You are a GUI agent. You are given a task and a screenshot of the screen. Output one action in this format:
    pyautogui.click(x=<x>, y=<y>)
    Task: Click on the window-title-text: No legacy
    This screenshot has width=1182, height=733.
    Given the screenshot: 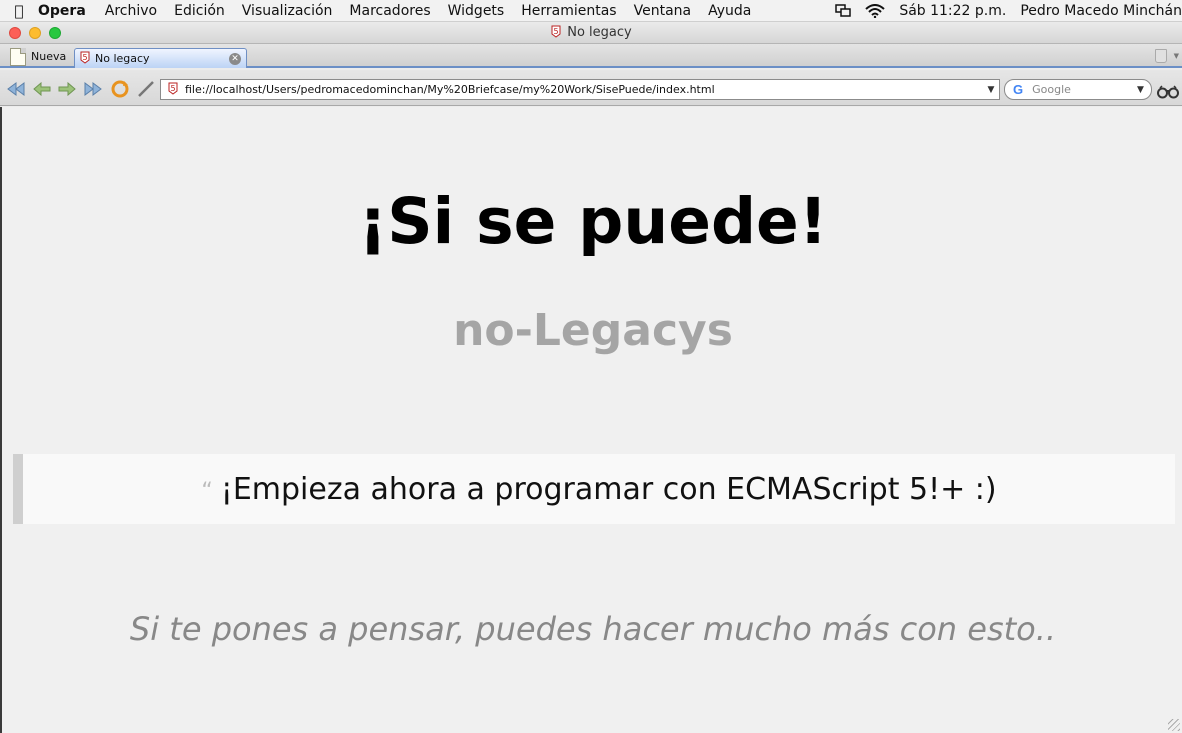 What is the action you would take?
    pyautogui.click(x=599, y=32)
    